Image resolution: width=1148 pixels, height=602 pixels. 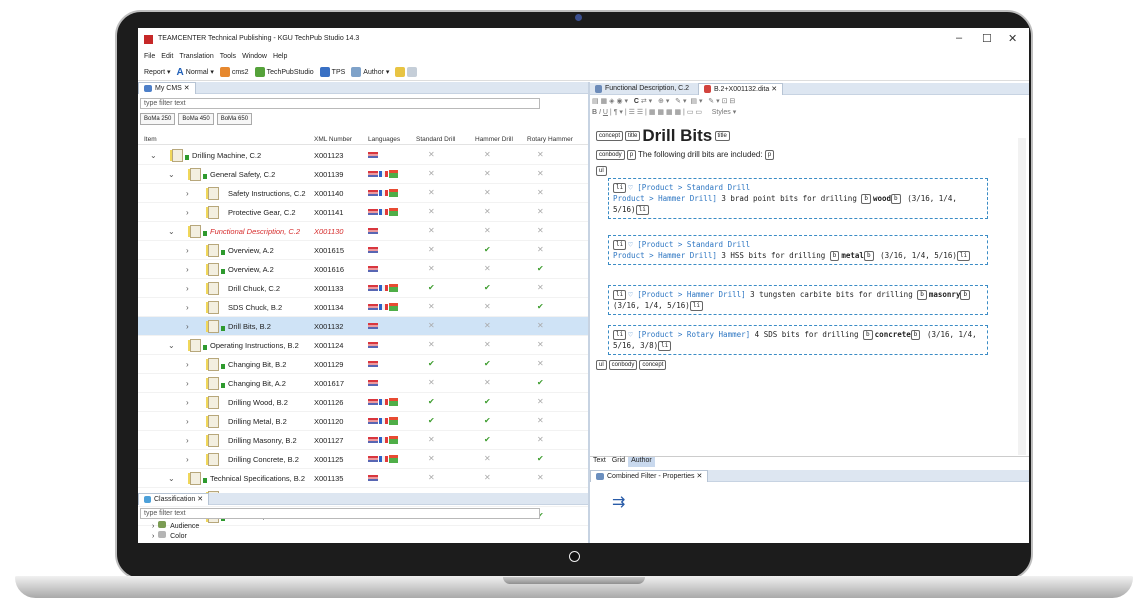 What do you see at coordinates (810, 102) in the screenshot?
I see `editor-toolbar-1: ▤ ▦ ◈ ◉ ▾ C ⇄ ▾ ⊕ ▾ ✎ ▾ ▤ ▾ ✎ ▾ ⊡ ⊟` at bounding box center [810, 102].